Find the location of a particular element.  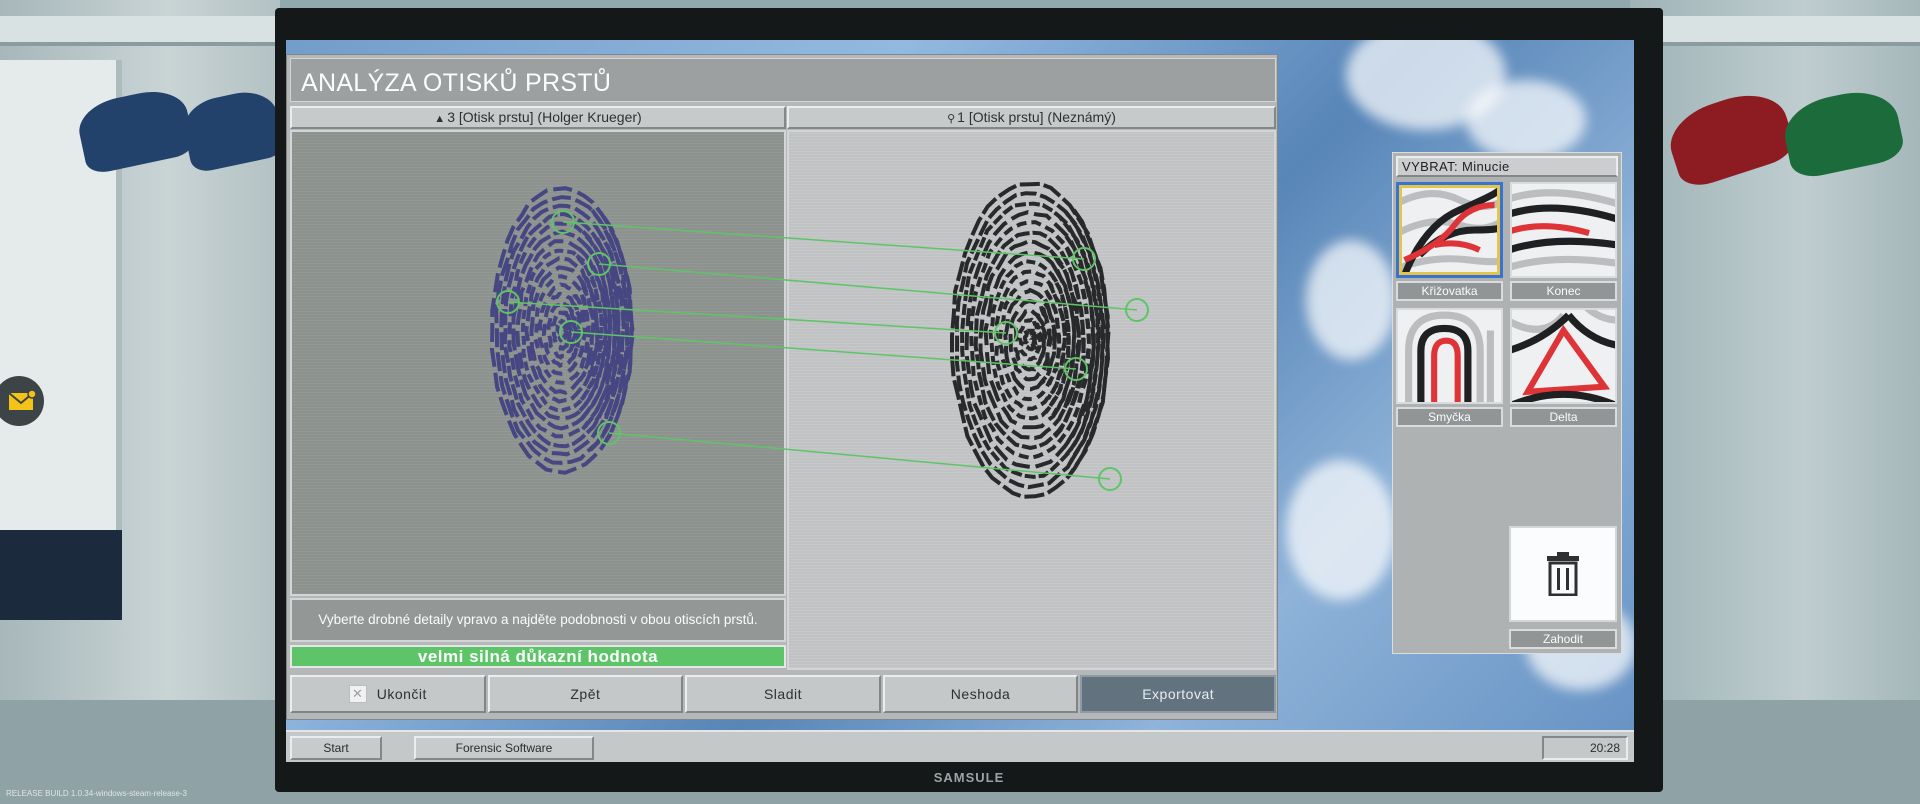

loop-label: Smyčka is located at coordinates (1449, 417).